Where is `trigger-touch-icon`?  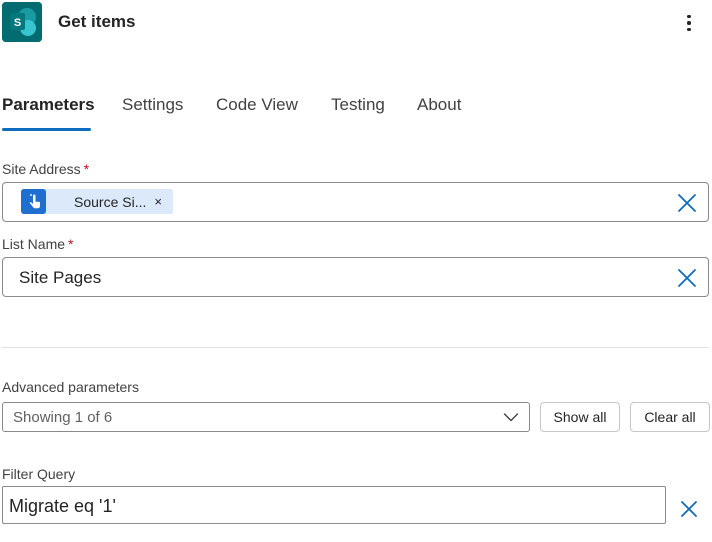 trigger-touch-icon is located at coordinates (33, 201).